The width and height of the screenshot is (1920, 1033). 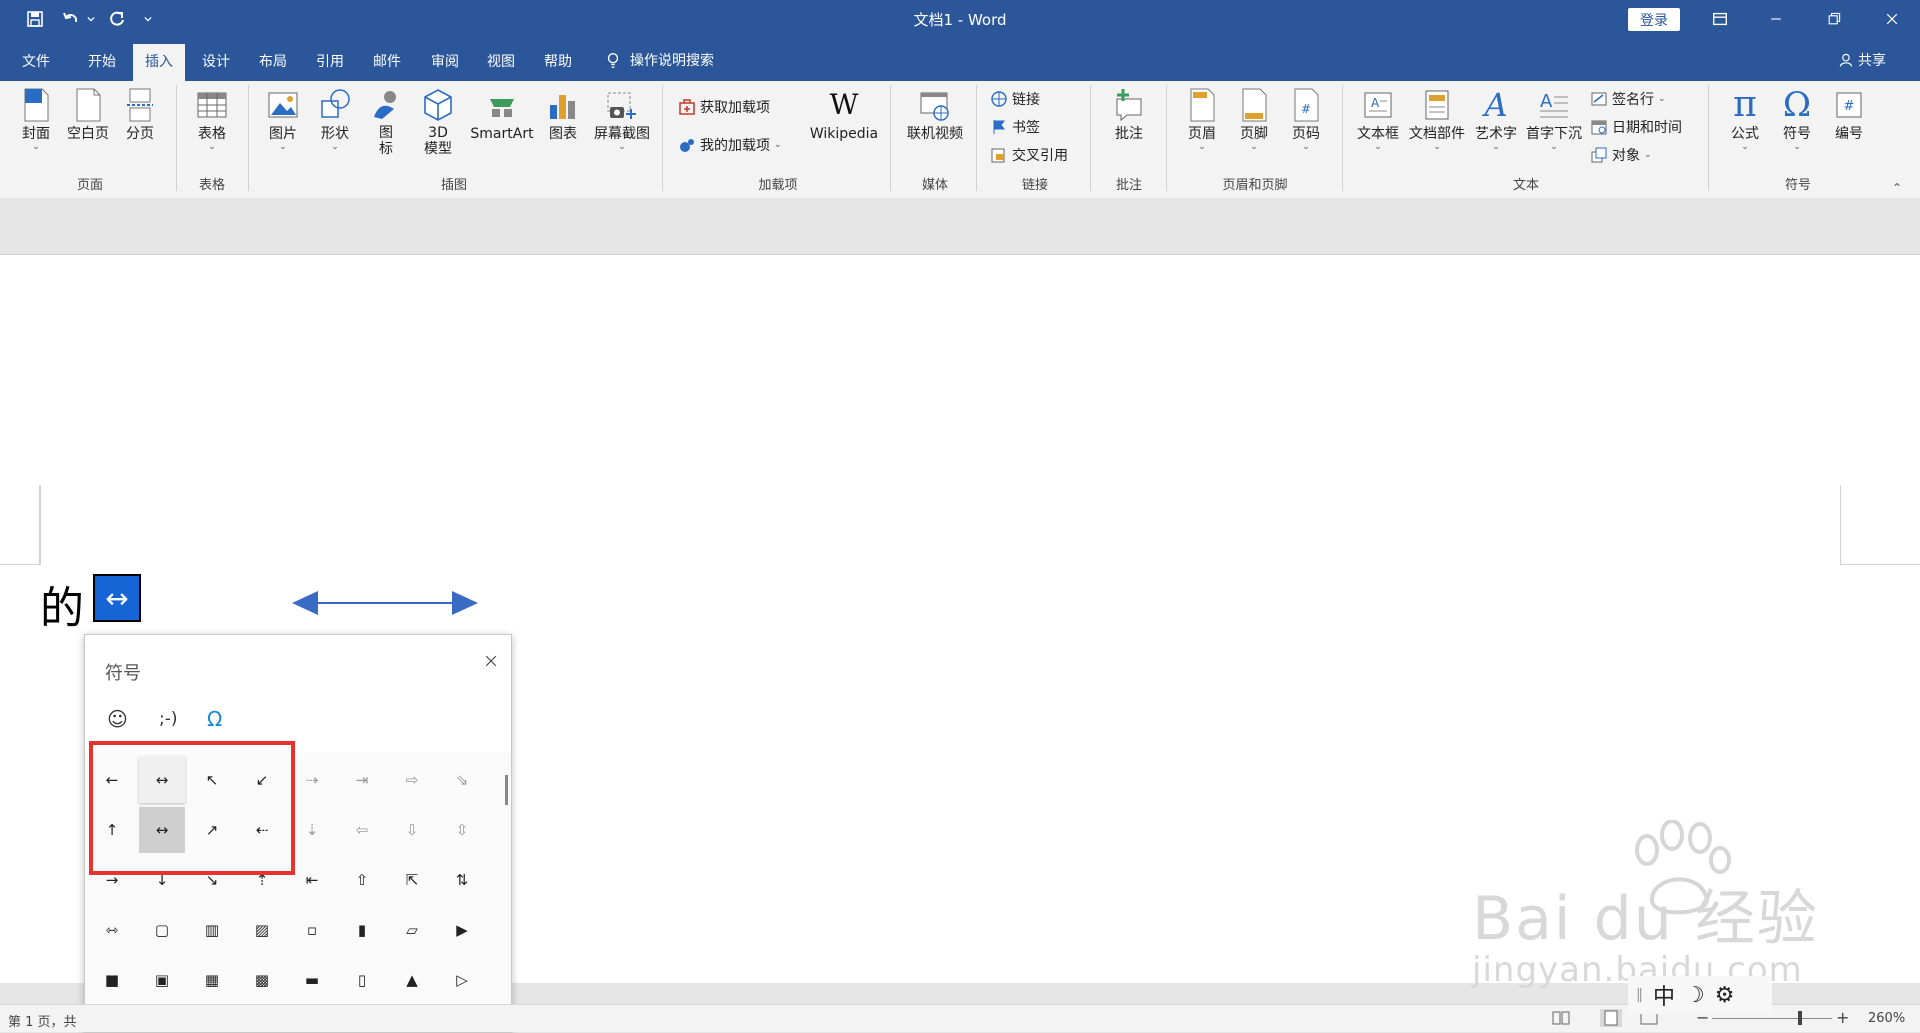 I want to click on my-addins-button: 我的加载项 ⌄, so click(x=730, y=145).